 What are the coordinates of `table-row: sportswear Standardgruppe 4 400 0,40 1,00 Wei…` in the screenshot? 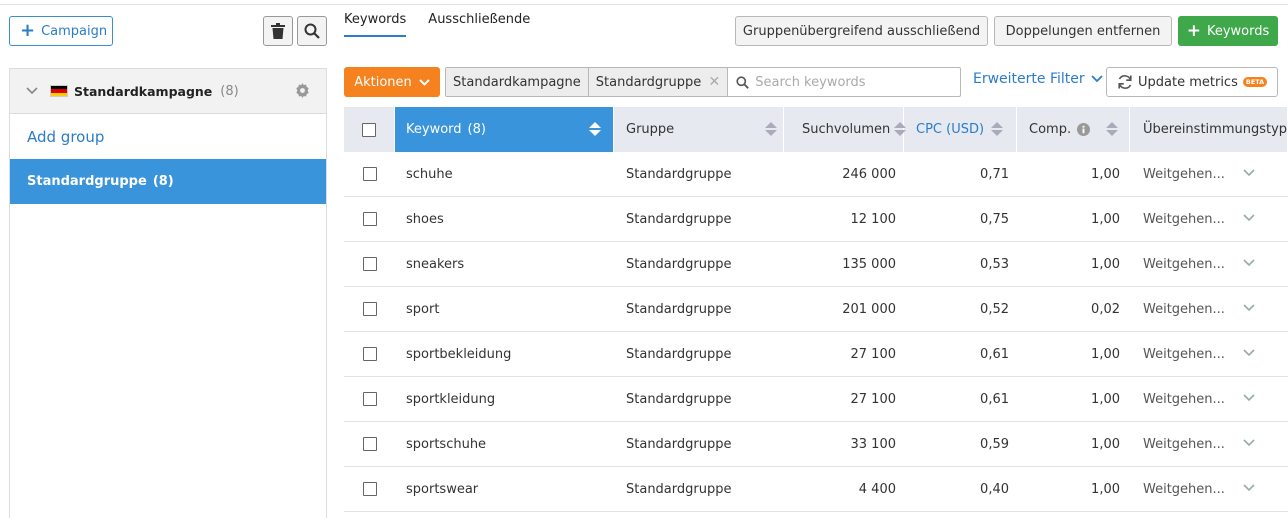 It's located at (816, 489).